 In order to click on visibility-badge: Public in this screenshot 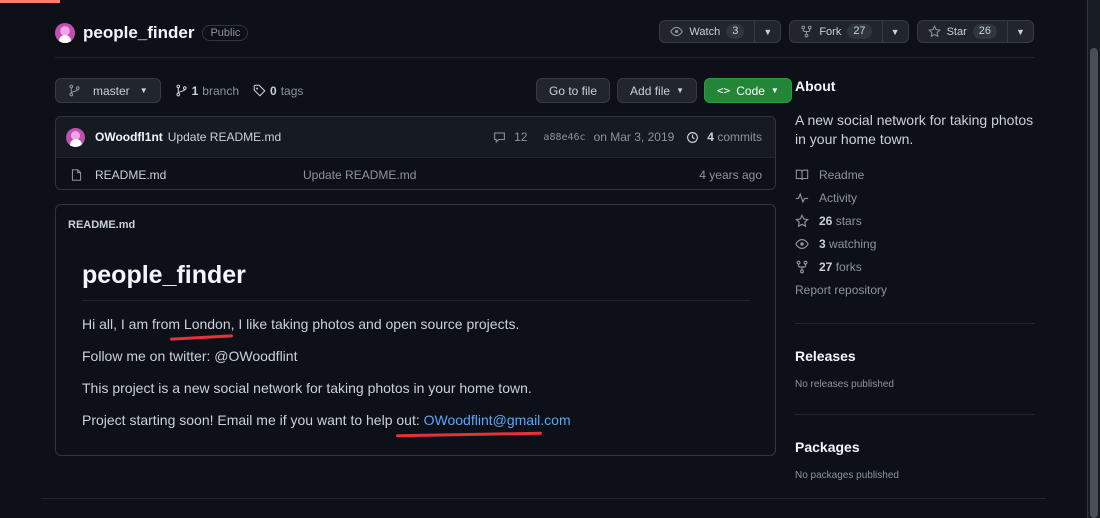, I will do `click(225, 33)`.